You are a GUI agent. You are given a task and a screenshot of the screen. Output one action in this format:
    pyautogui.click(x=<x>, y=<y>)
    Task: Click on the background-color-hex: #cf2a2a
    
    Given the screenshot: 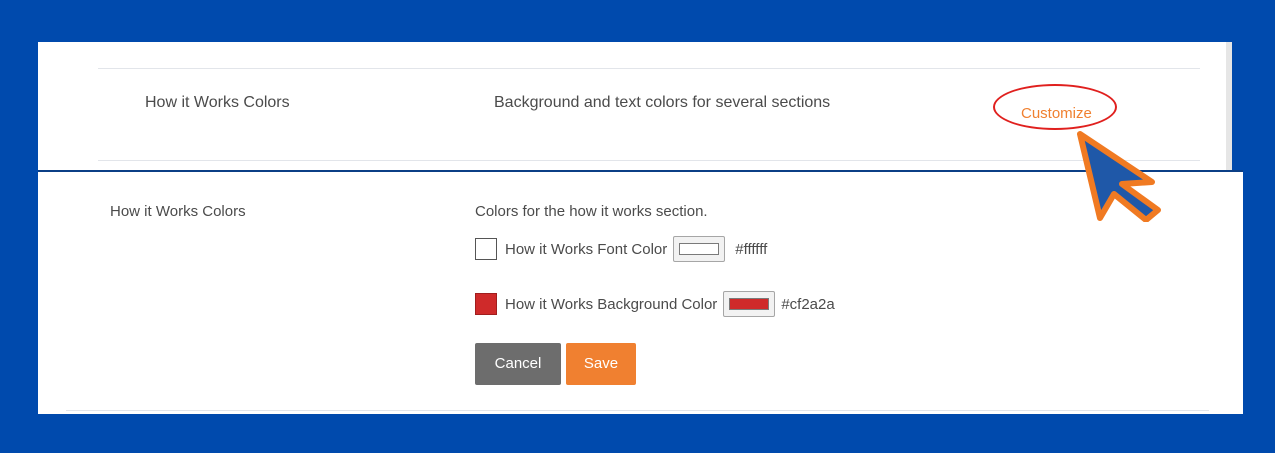 What is the action you would take?
    pyautogui.click(x=808, y=304)
    